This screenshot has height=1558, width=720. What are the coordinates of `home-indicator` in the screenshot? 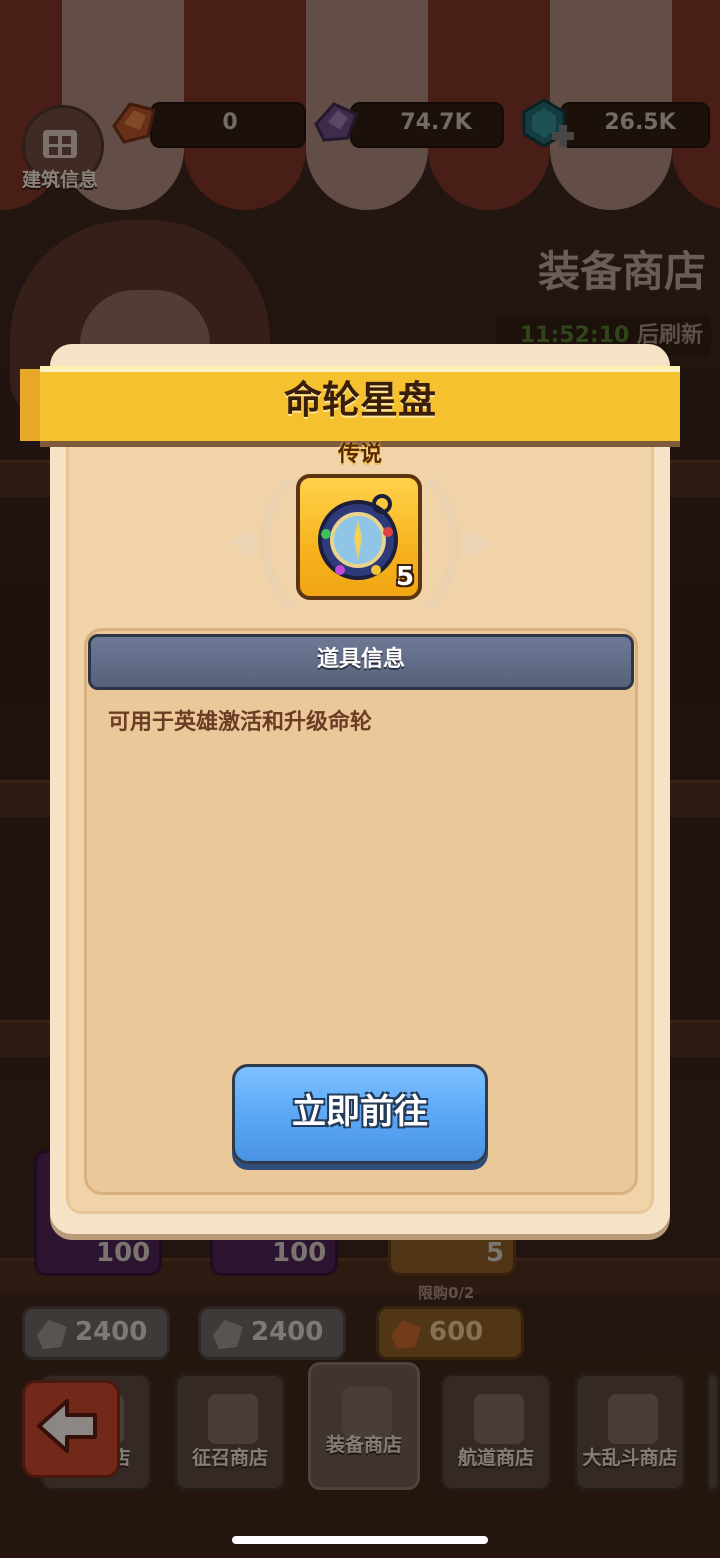 It's located at (360, 1540).